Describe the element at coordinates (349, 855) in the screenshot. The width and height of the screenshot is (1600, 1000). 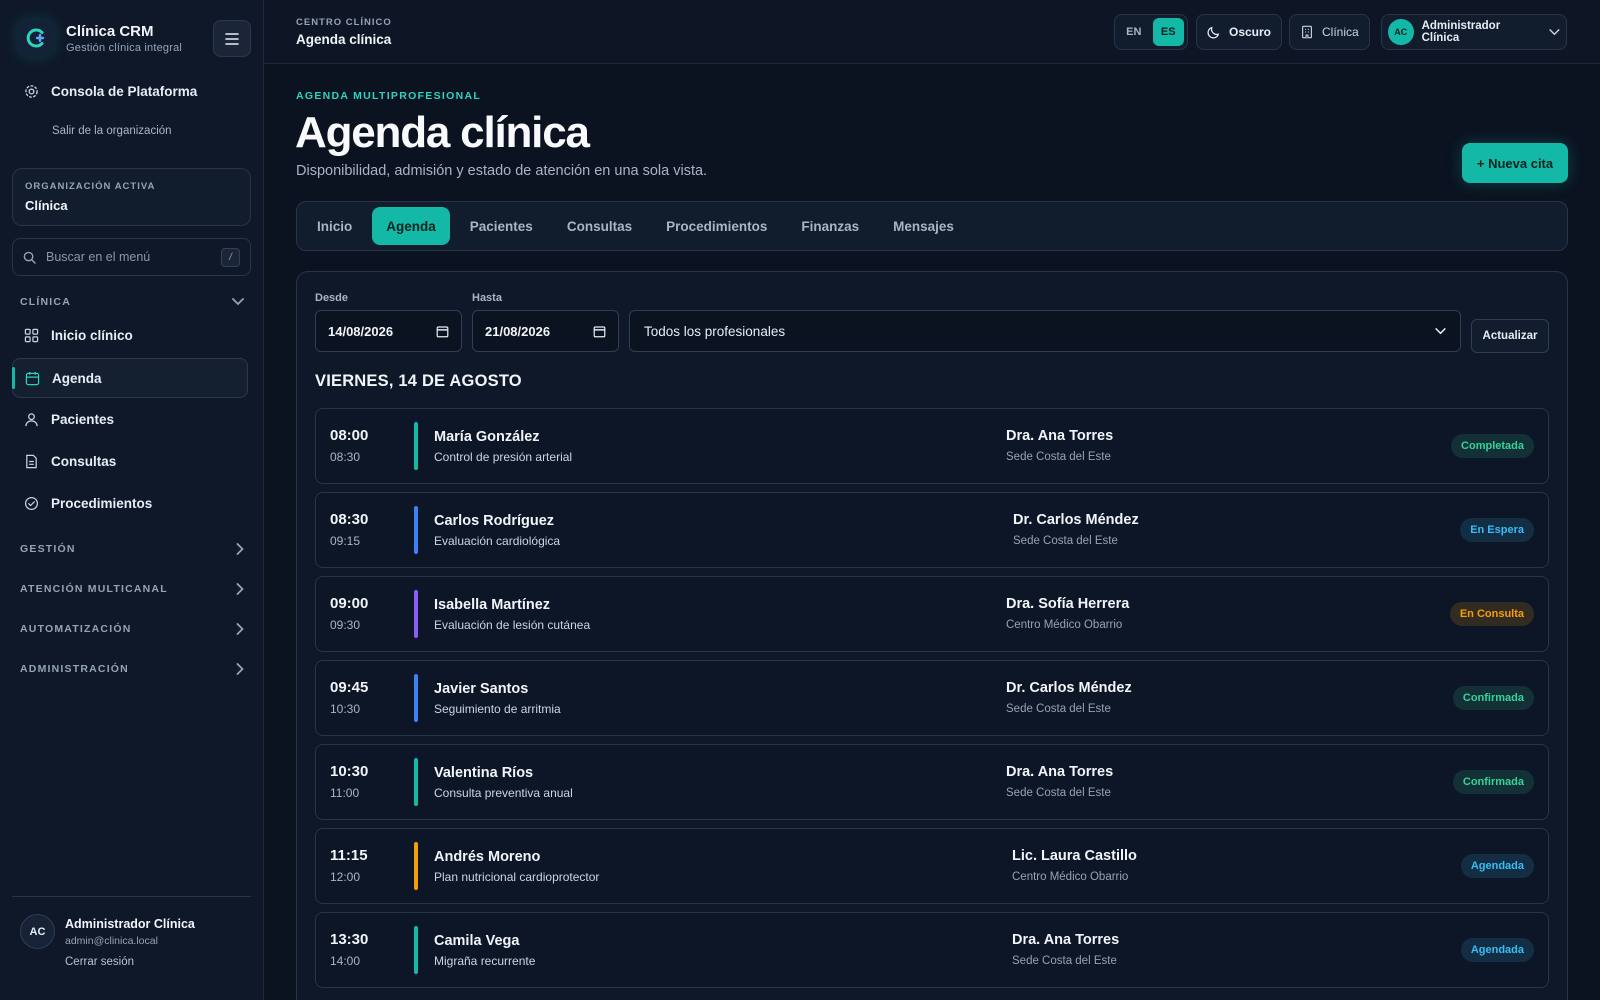
I see `appointment-start-time: 11:15` at that location.